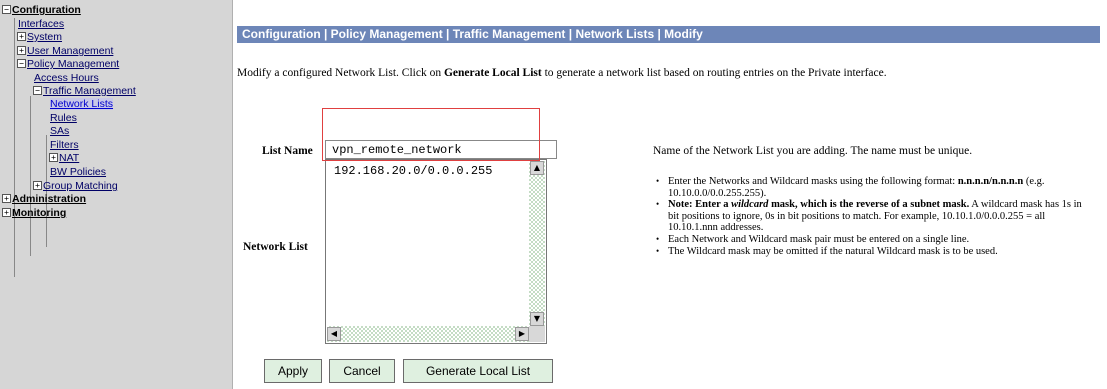 Image resolution: width=1107 pixels, height=389 pixels. I want to click on network-list-text: 192.168.20.0/0.0.0.255, so click(428, 243).